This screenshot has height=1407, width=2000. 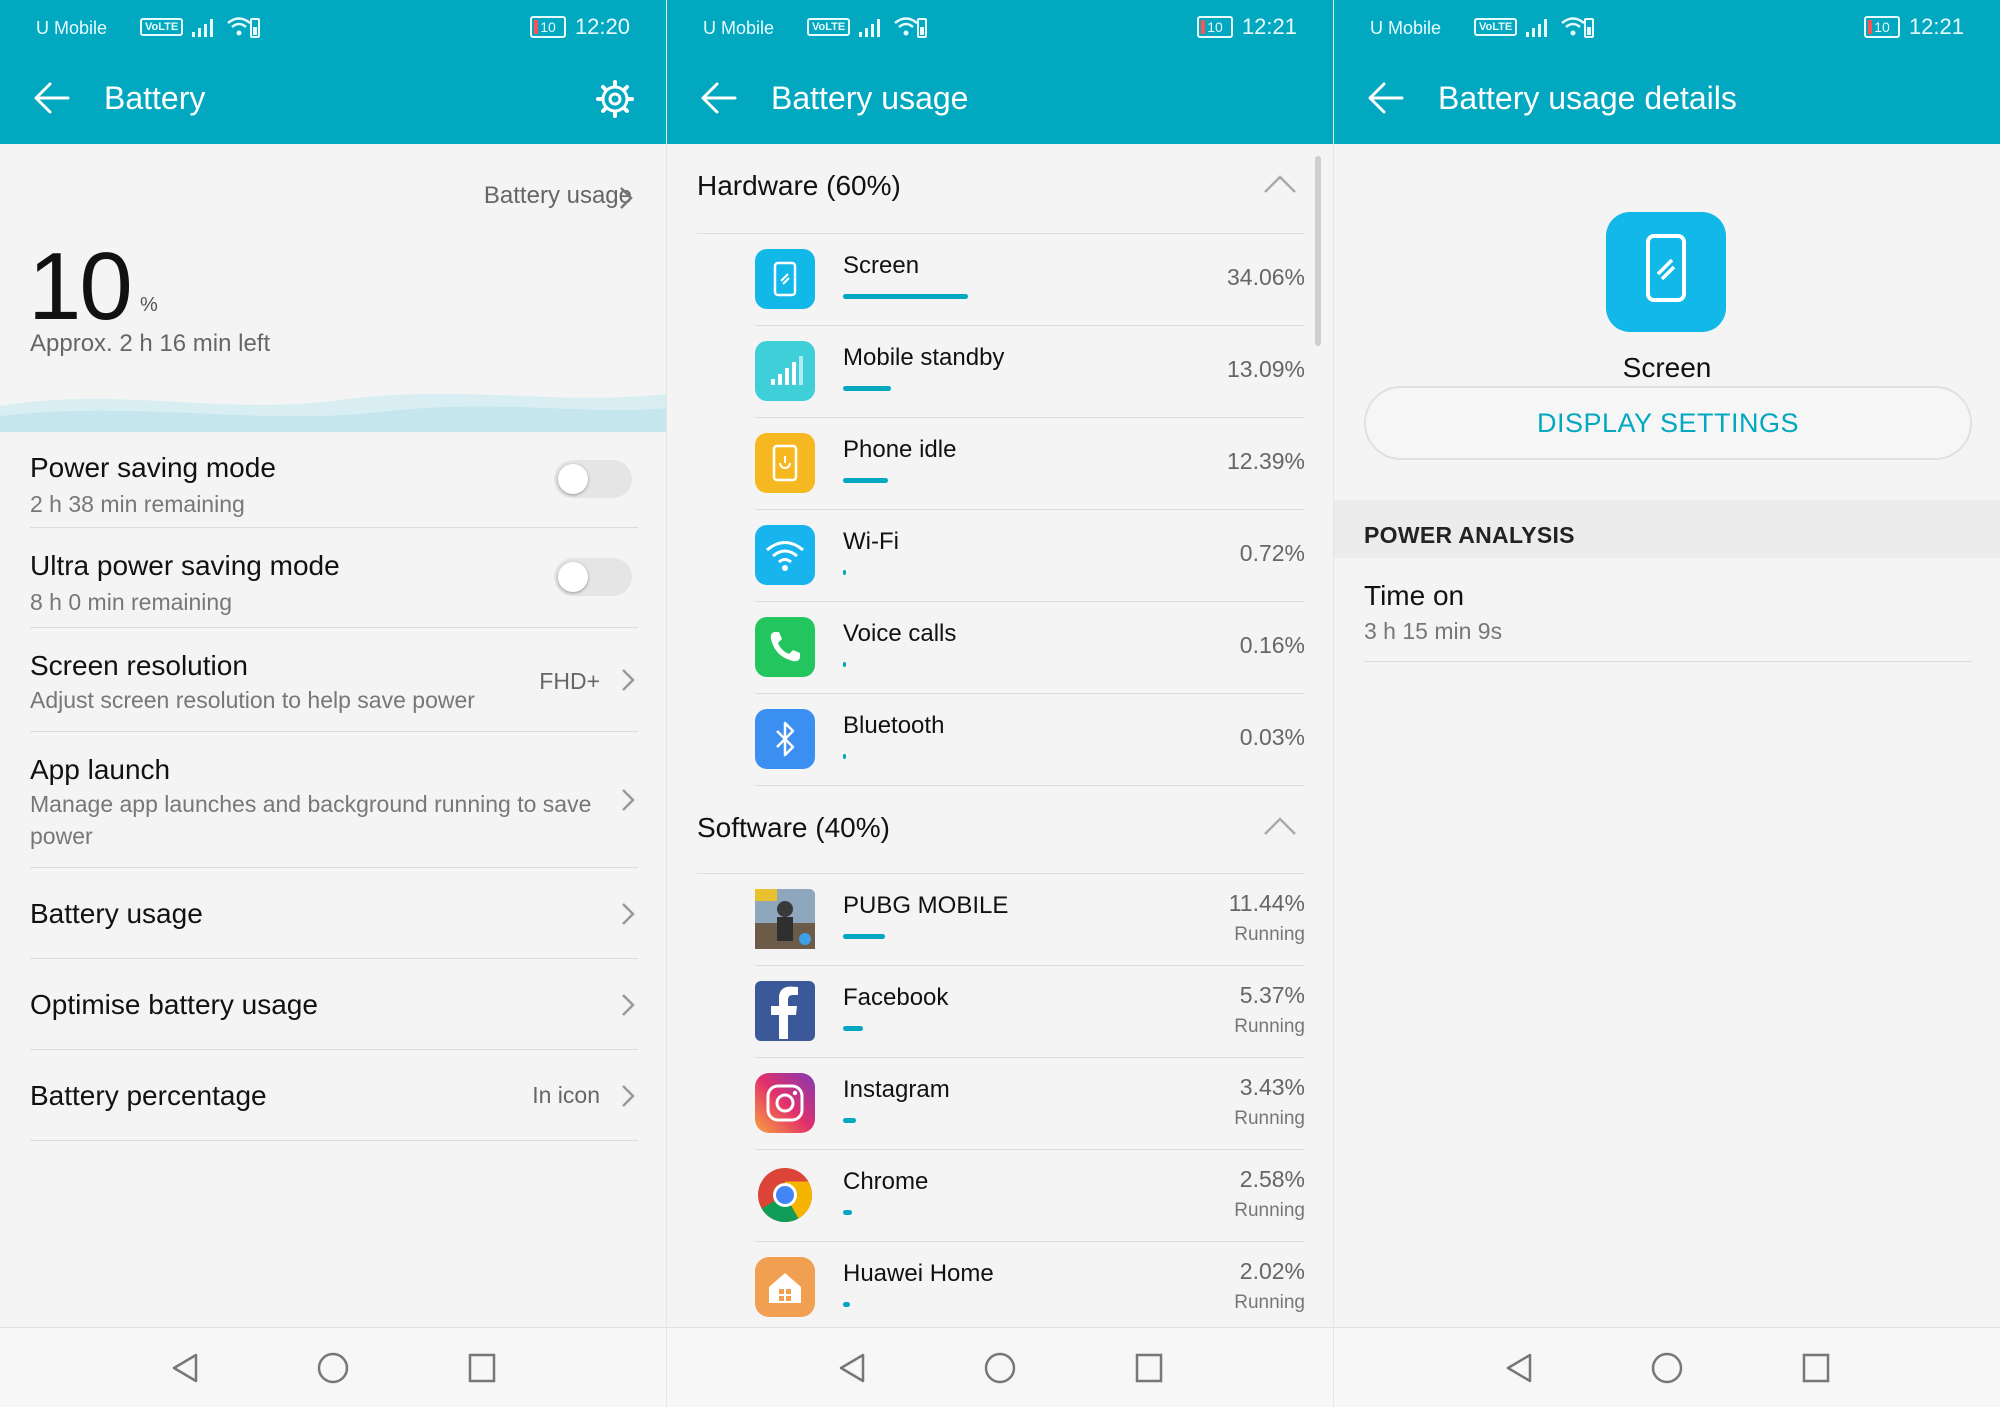 What do you see at coordinates (148, 1095) in the screenshot?
I see `row-title: Battery percentage` at bounding box center [148, 1095].